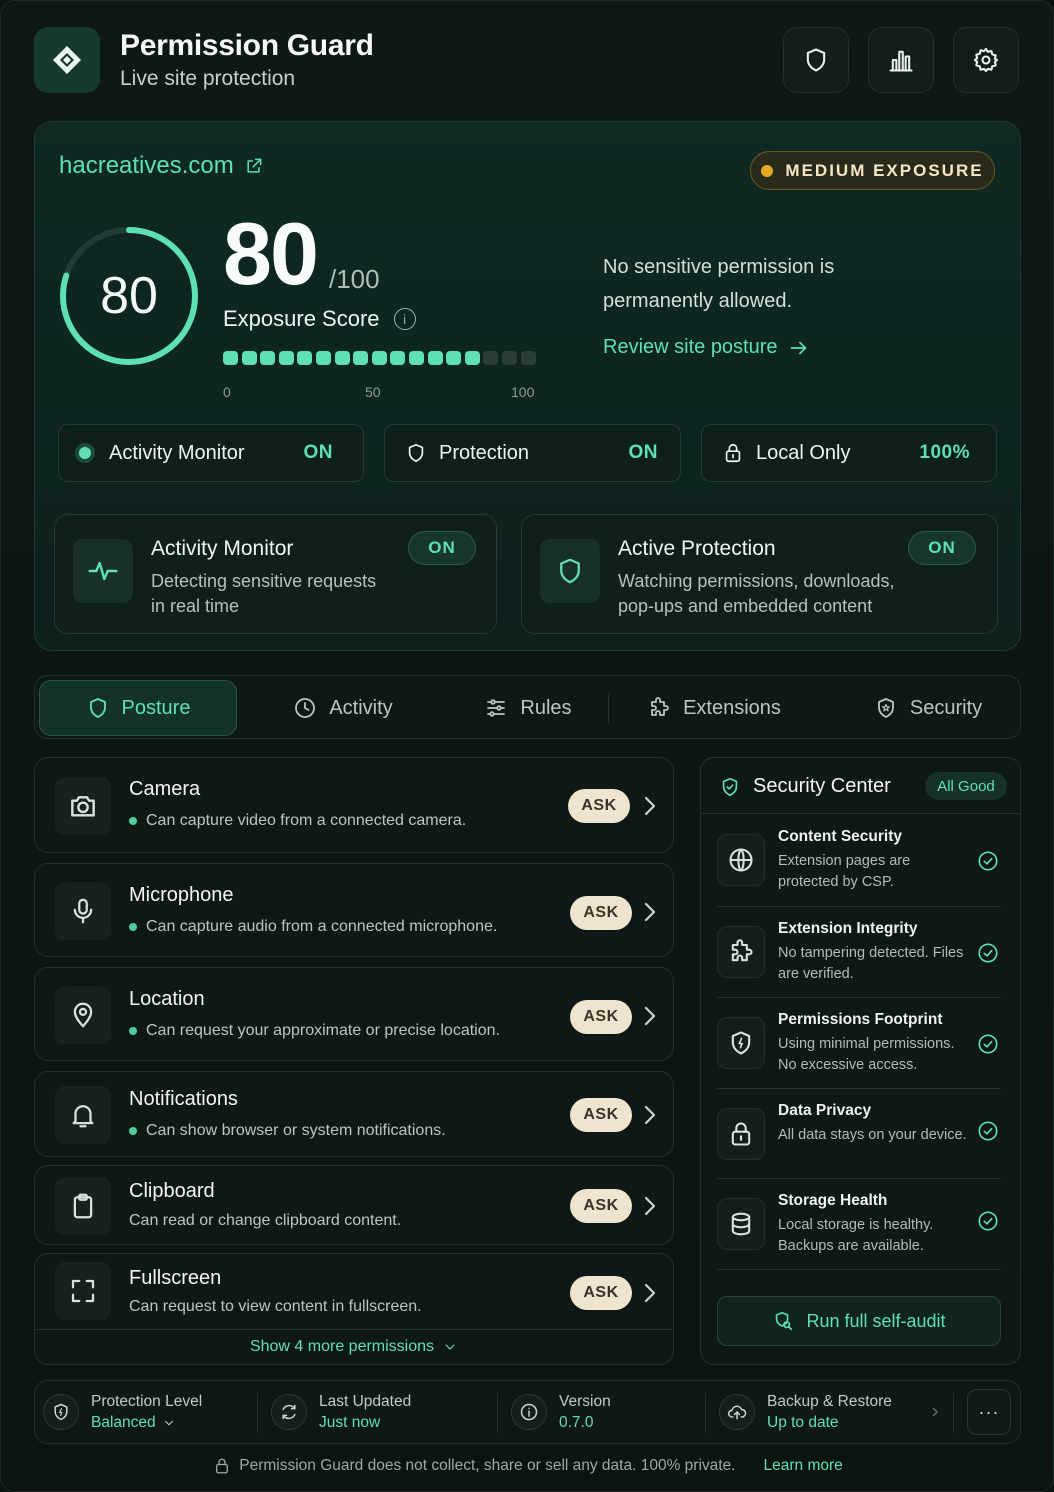 The height and width of the screenshot is (1492, 1054). Describe the element at coordinates (528, 708) in the screenshot. I see `tab-rules: Rules` at that location.